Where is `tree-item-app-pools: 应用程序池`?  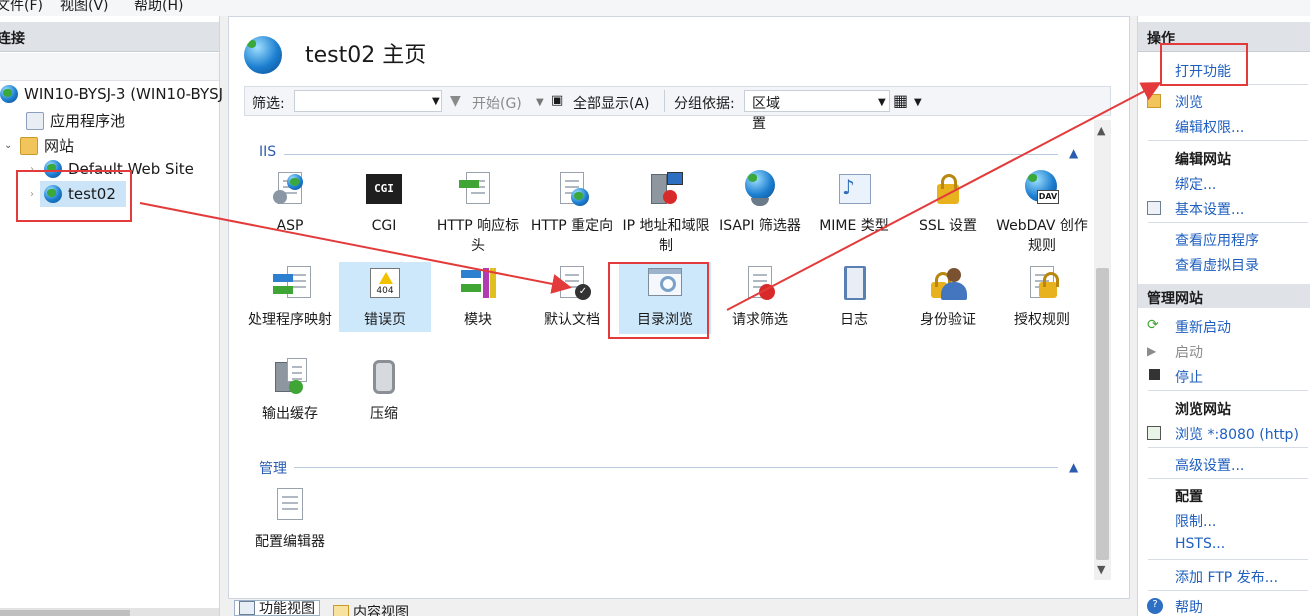
tree-item-app-pools: 应用程序池 is located at coordinates (75, 120).